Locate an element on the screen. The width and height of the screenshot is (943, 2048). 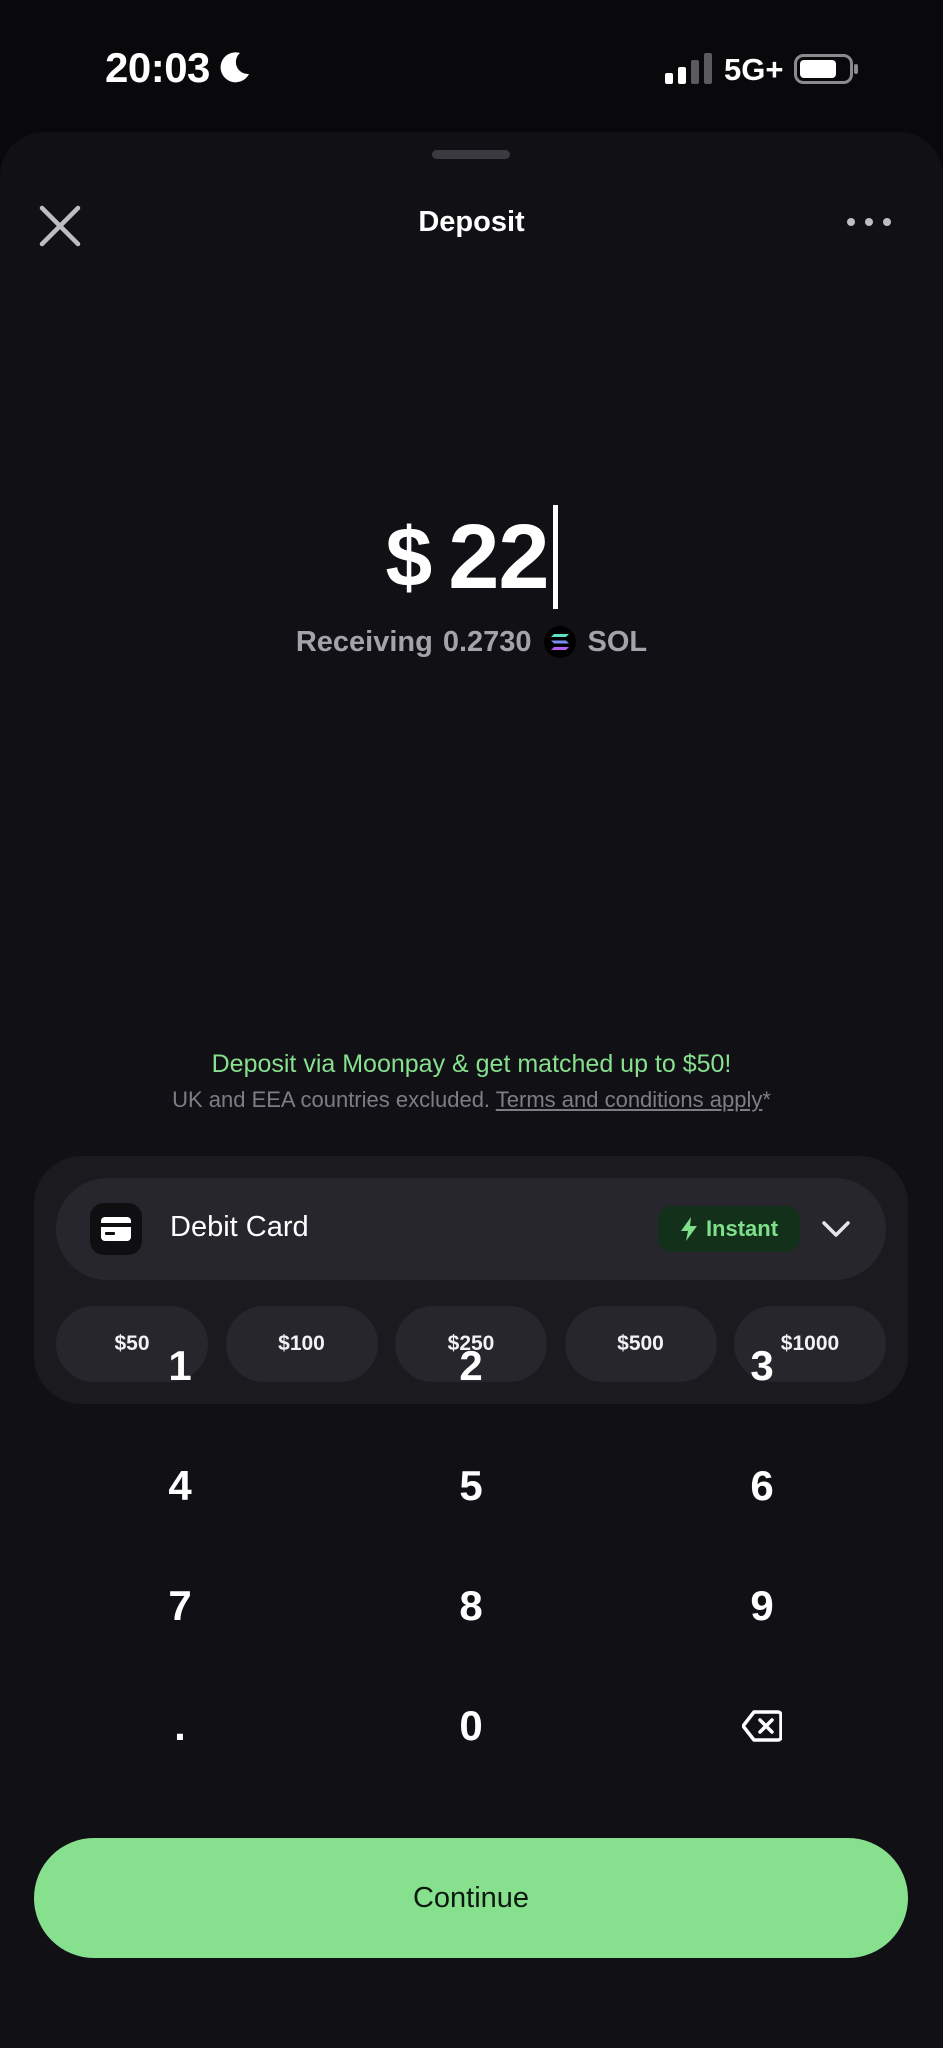
promo-exclusion: UK and EEA countries excluded. is located at coordinates (331, 1099).